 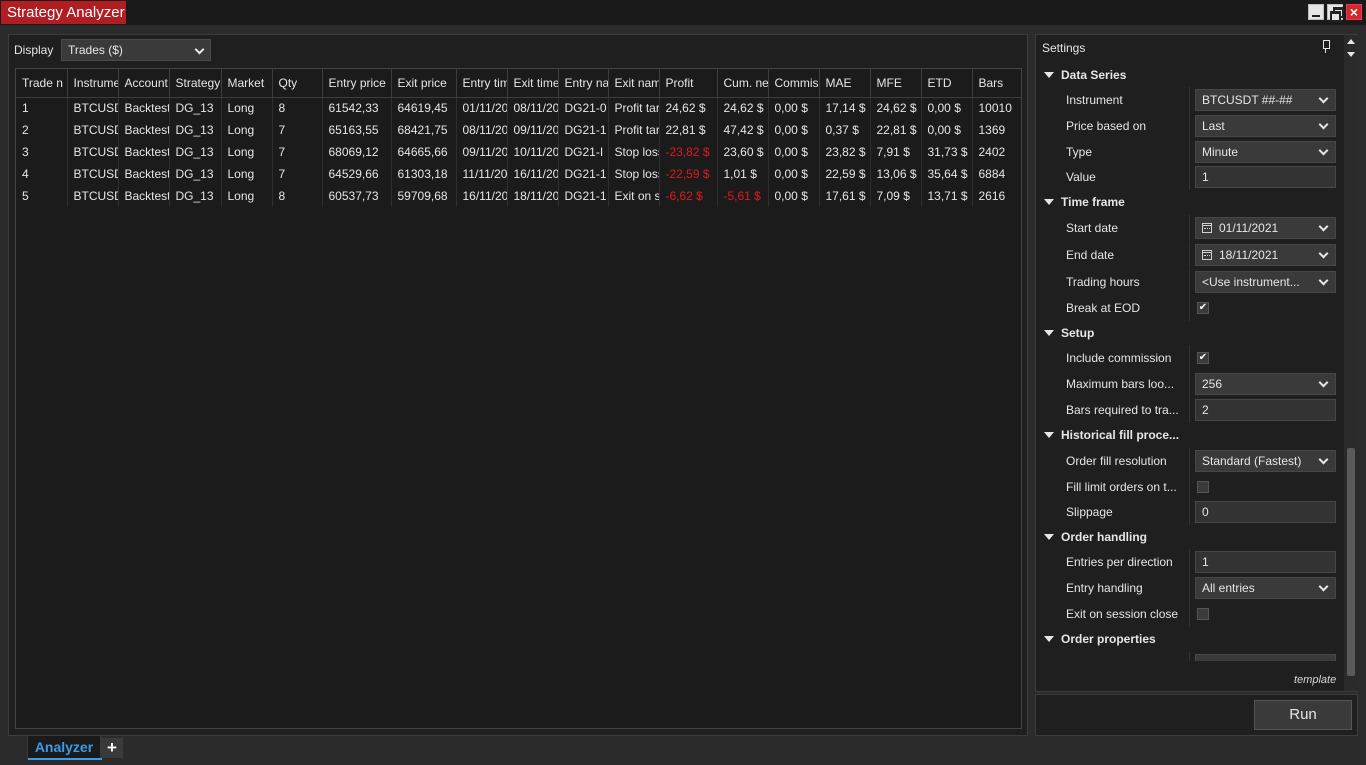 I want to click on exit-on-close-checkbox, so click(x=1203, y=614).